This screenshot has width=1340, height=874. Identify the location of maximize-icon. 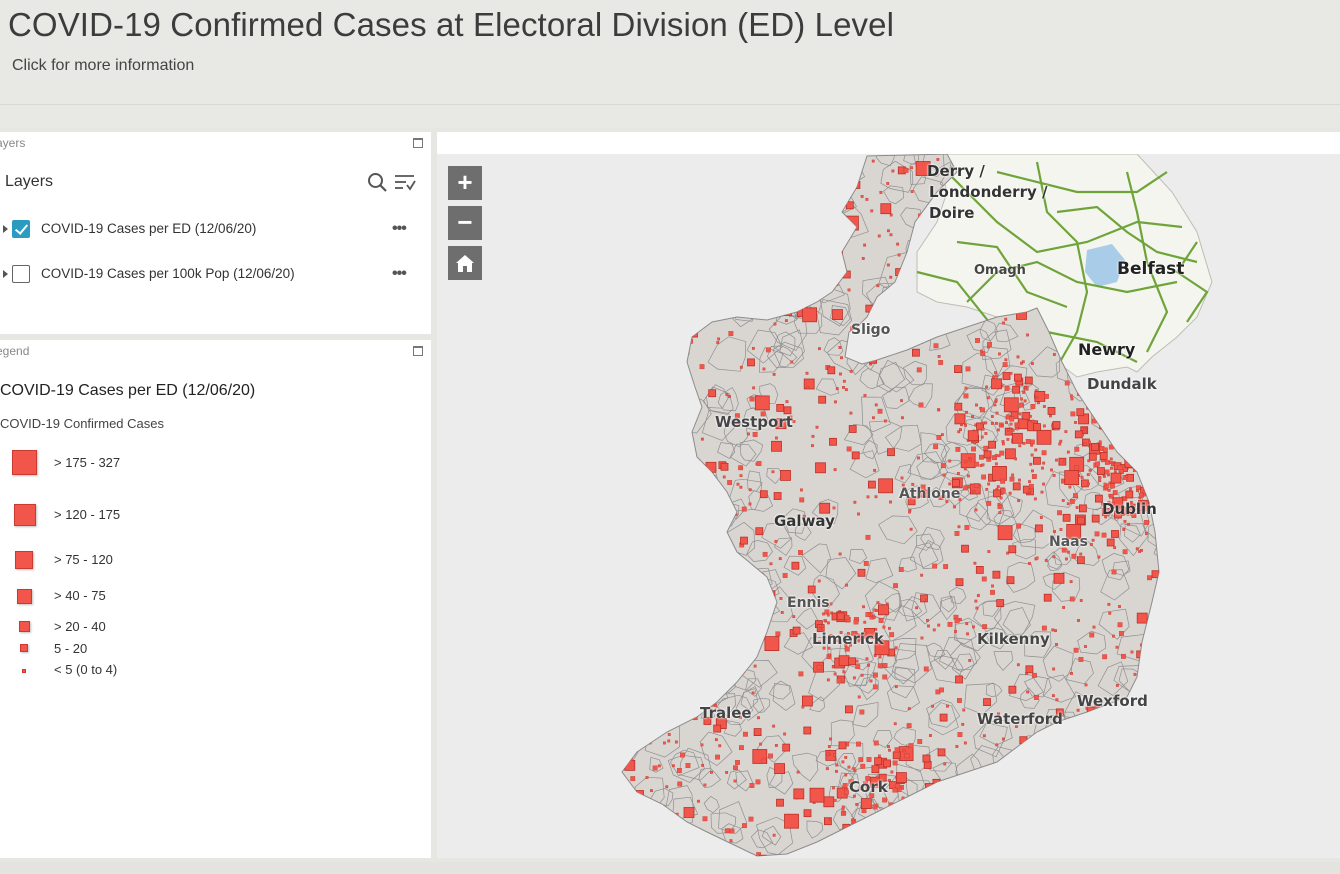
(418, 351).